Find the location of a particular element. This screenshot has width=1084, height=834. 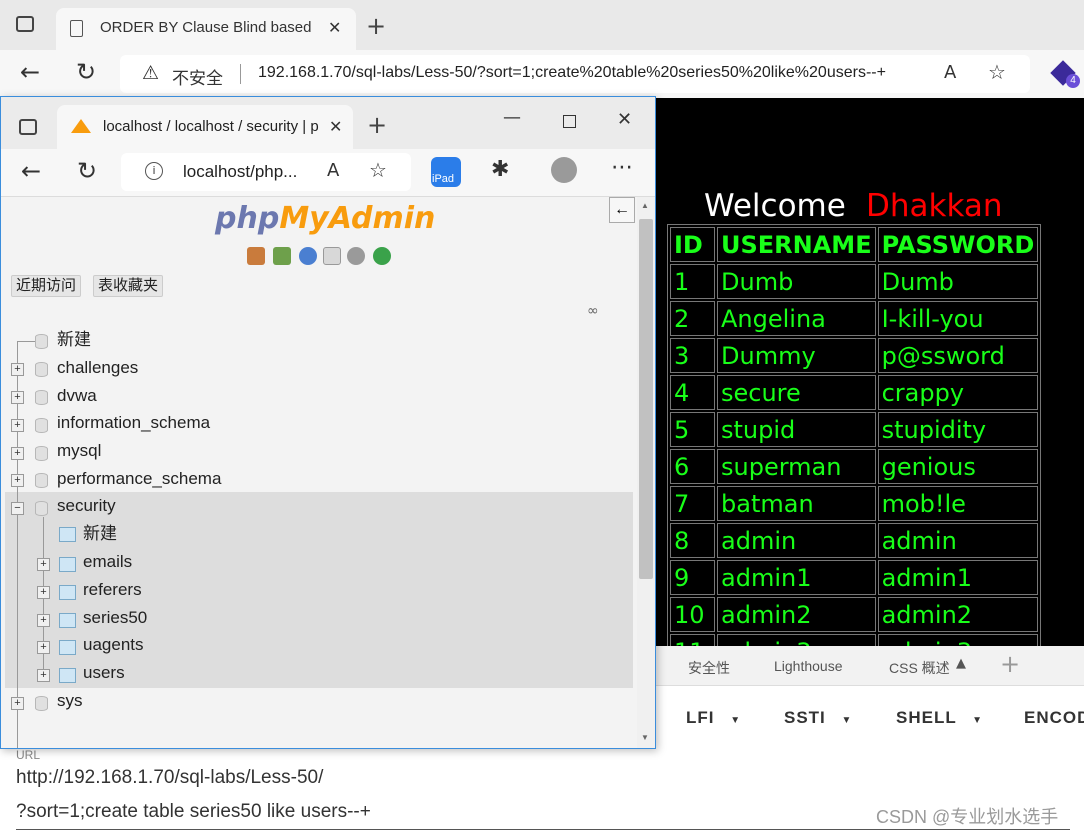

tab-security: 安全性 is located at coordinates (709, 668).